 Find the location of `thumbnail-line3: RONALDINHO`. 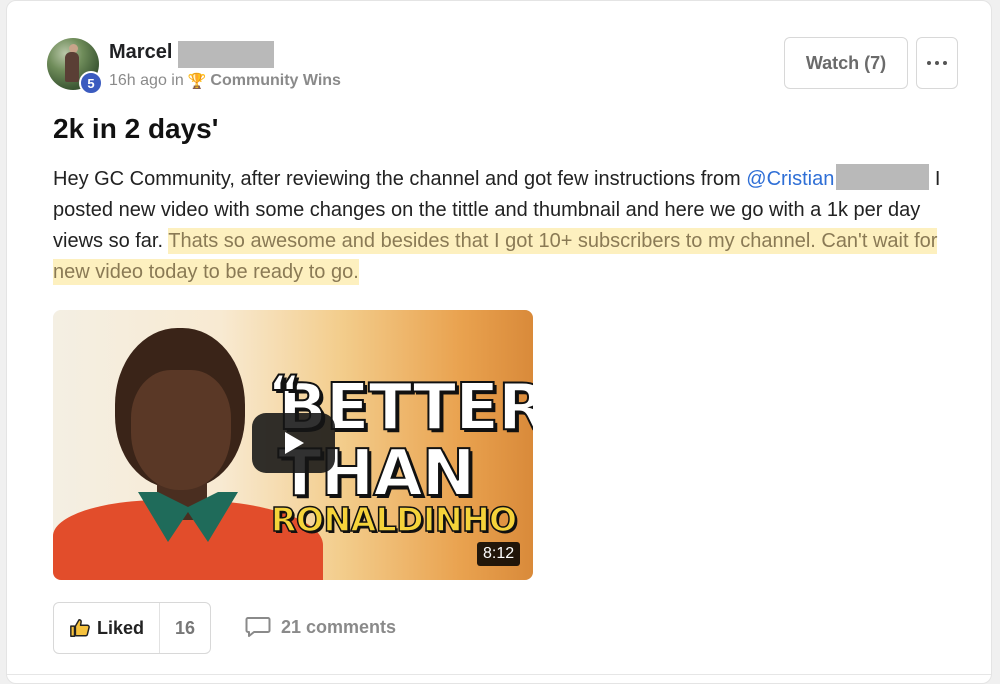

thumbnail-line3: RONALDINHO is located at coordinates (394, 519).